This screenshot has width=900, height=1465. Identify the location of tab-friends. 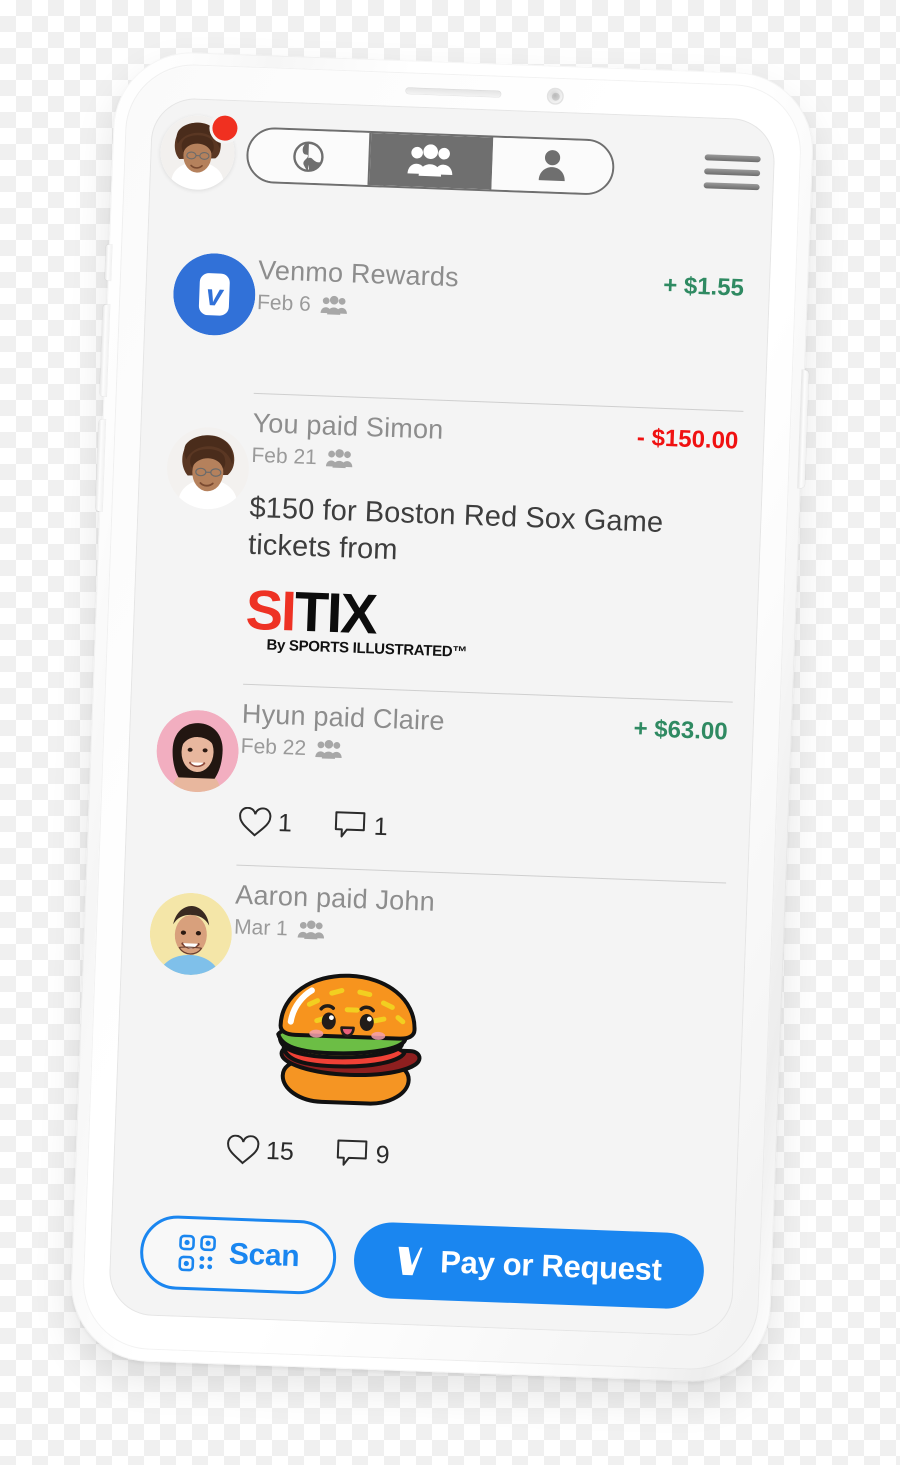
(431, 161).